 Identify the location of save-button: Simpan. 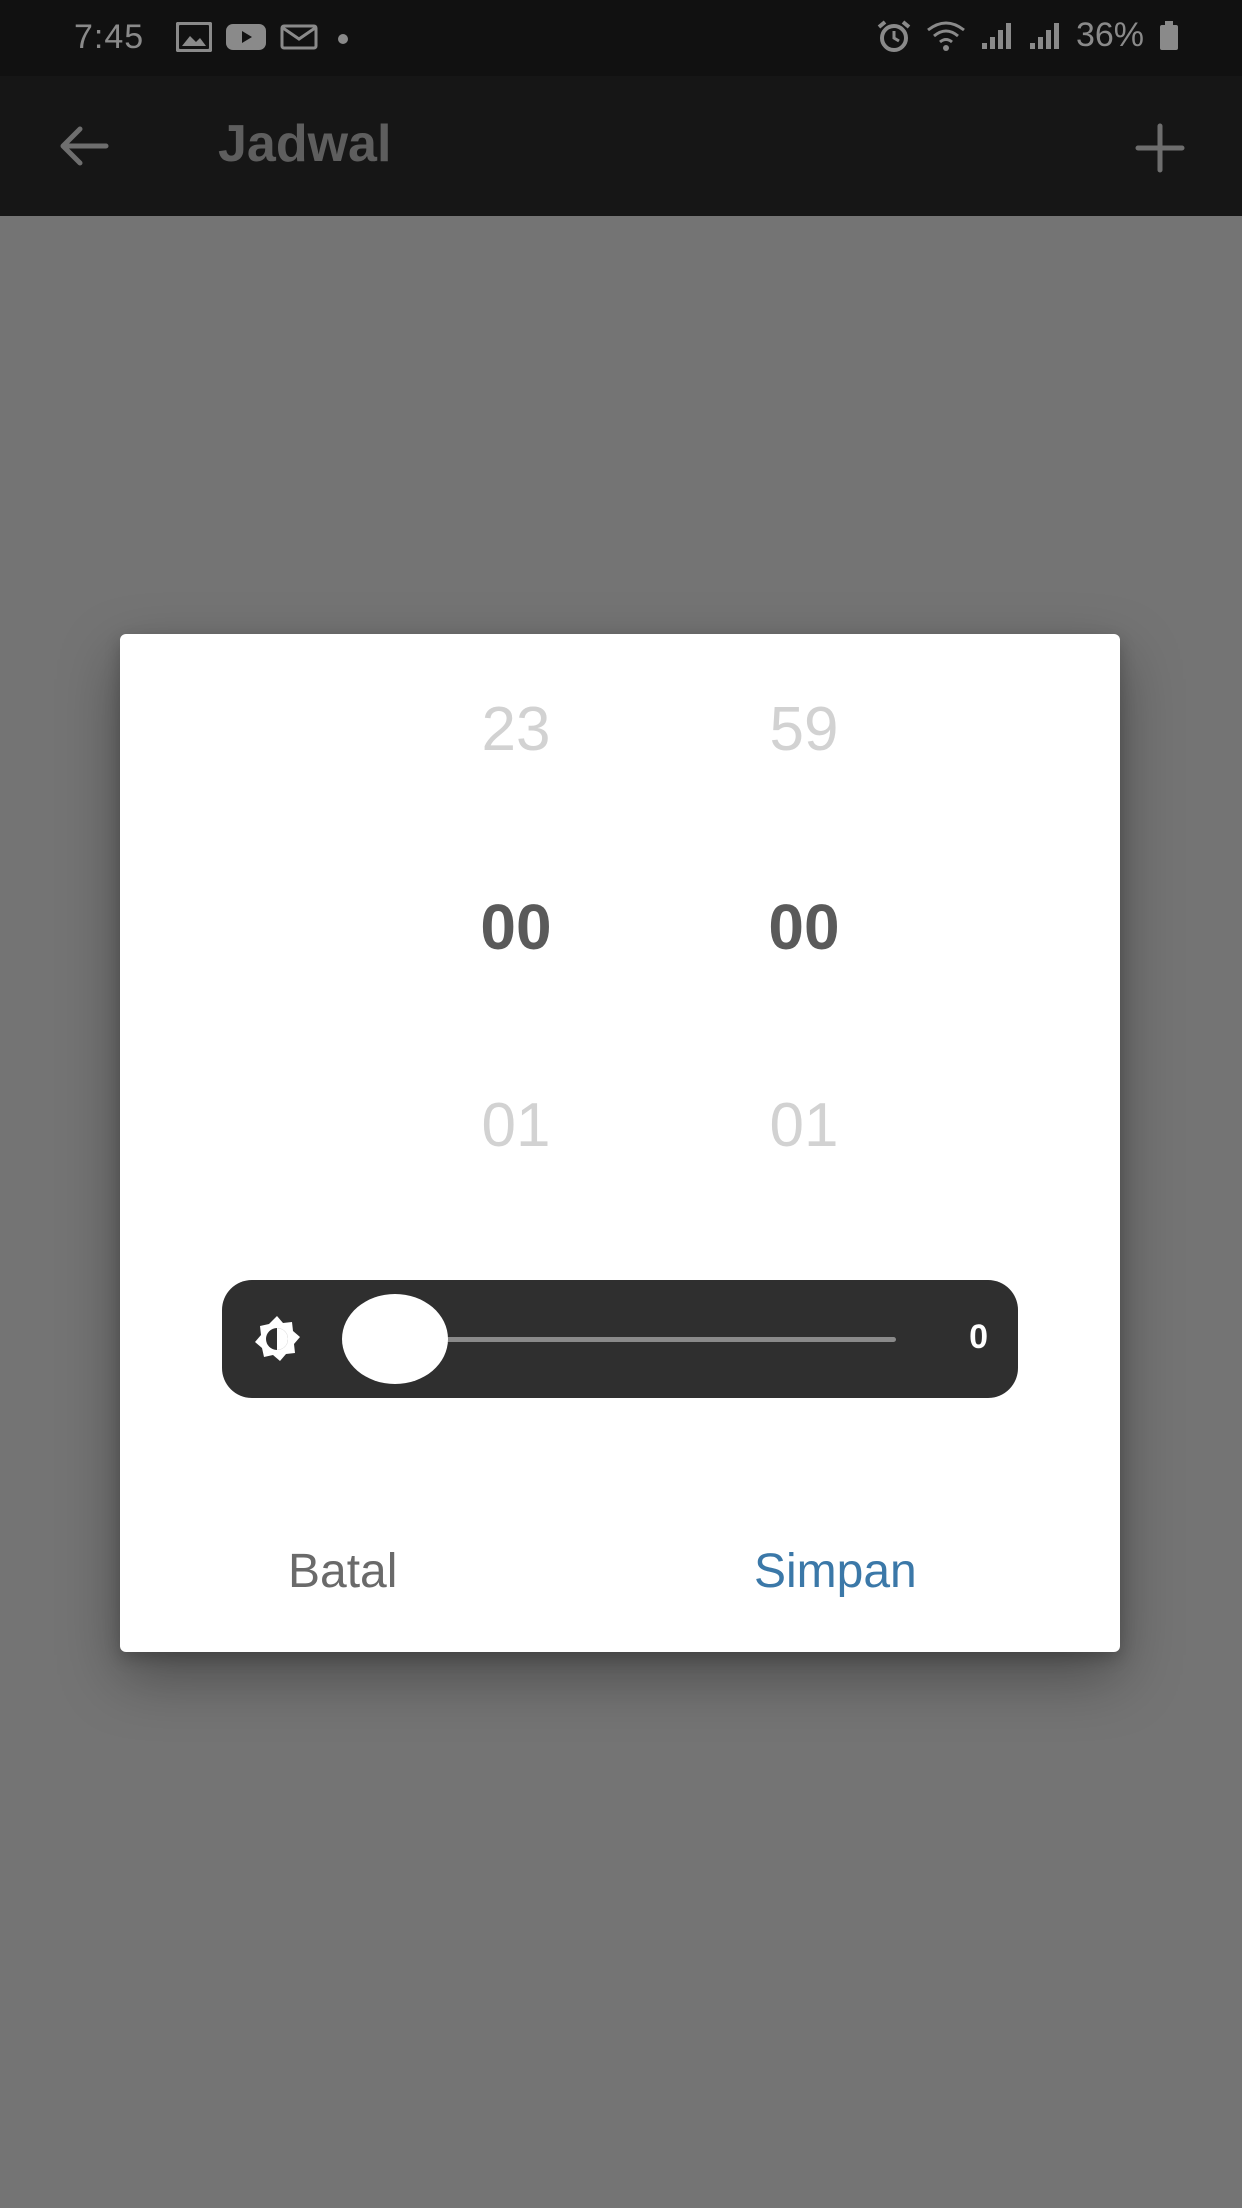
(835, 1571).